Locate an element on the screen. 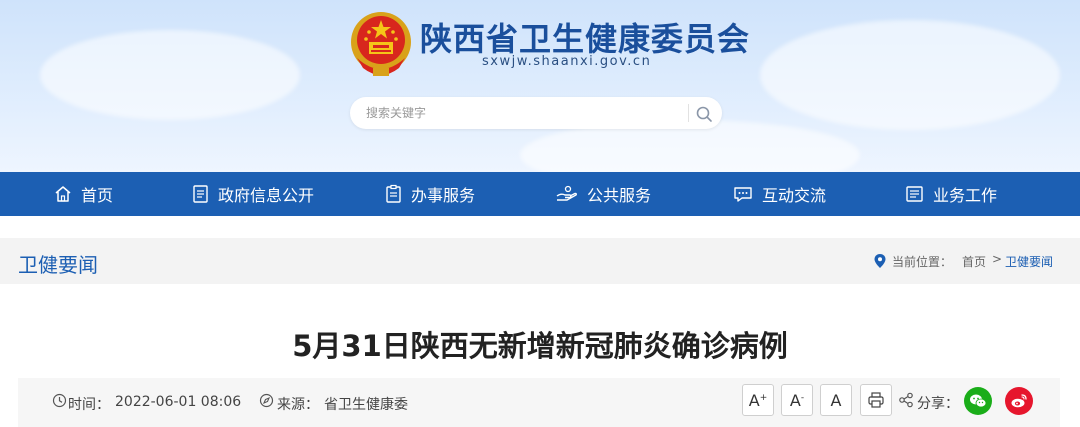 This screenshot has width=1080, height=427. compass-icon is located at coordinates (266, 400).